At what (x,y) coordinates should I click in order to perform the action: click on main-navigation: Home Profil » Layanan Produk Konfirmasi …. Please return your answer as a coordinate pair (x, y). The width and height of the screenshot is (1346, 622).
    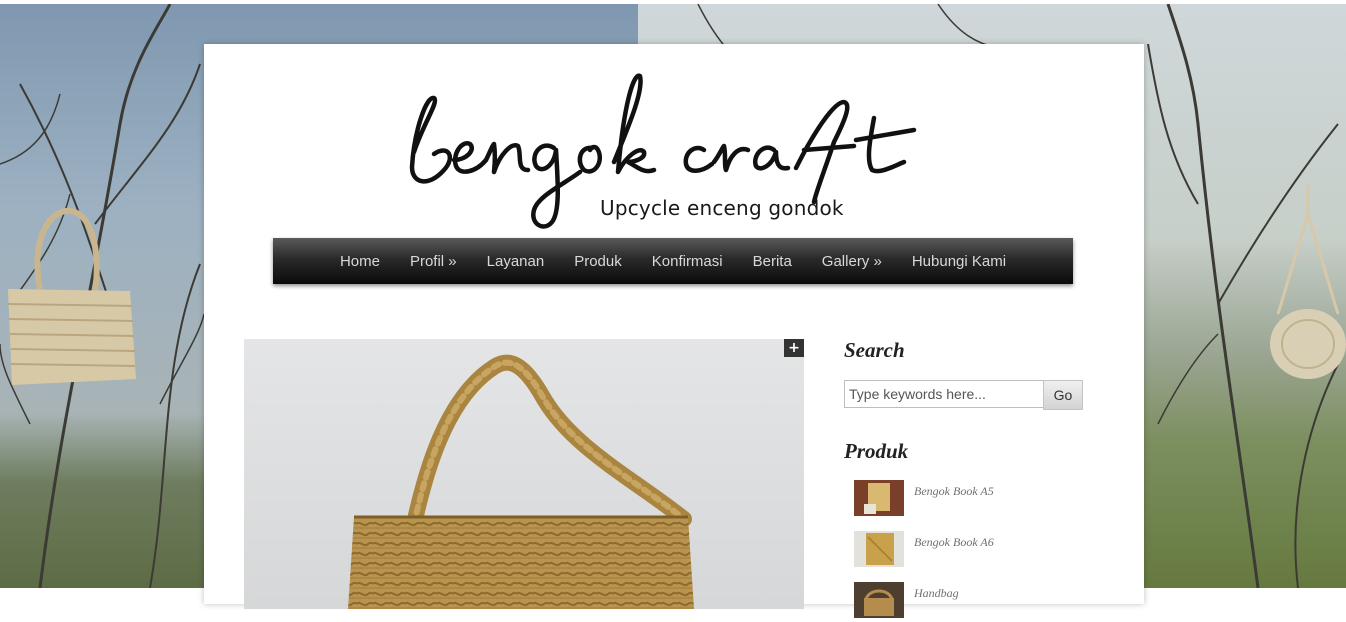
    Looking at the image, I should click on (673, 261).